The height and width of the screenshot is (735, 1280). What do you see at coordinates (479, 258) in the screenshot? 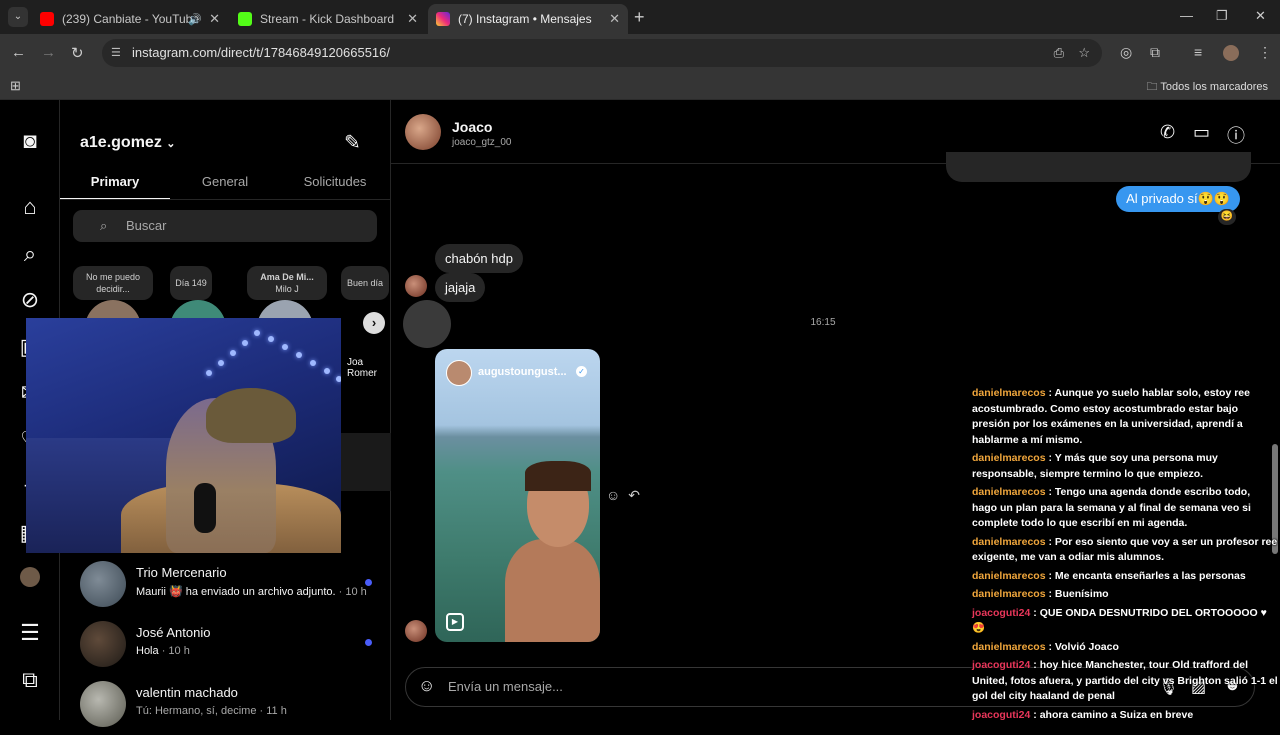
I see `incoming-message: chabón hdp` at bounding box center [479, 258].